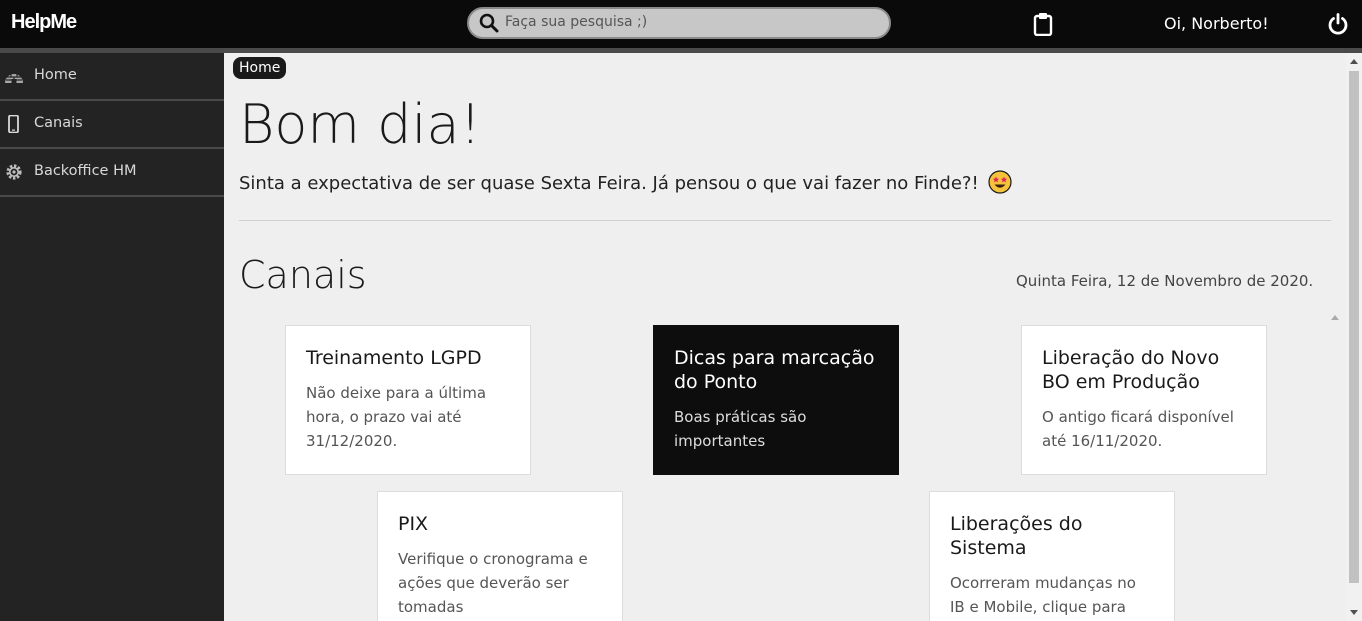 The width and height of the screenshot is (1362, 621). Describe the element at coordinates (44, 22) in the screenshot. I see `app-logo: HelpMe` at that location.